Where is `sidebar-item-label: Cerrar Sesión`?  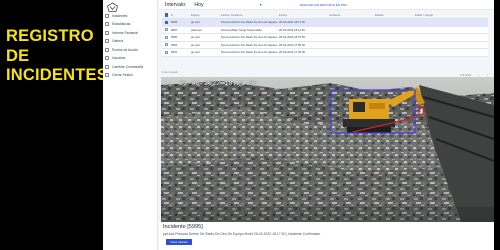
sidebar-item-label: Cerrar Sesión is located at coordinates (122, 75).